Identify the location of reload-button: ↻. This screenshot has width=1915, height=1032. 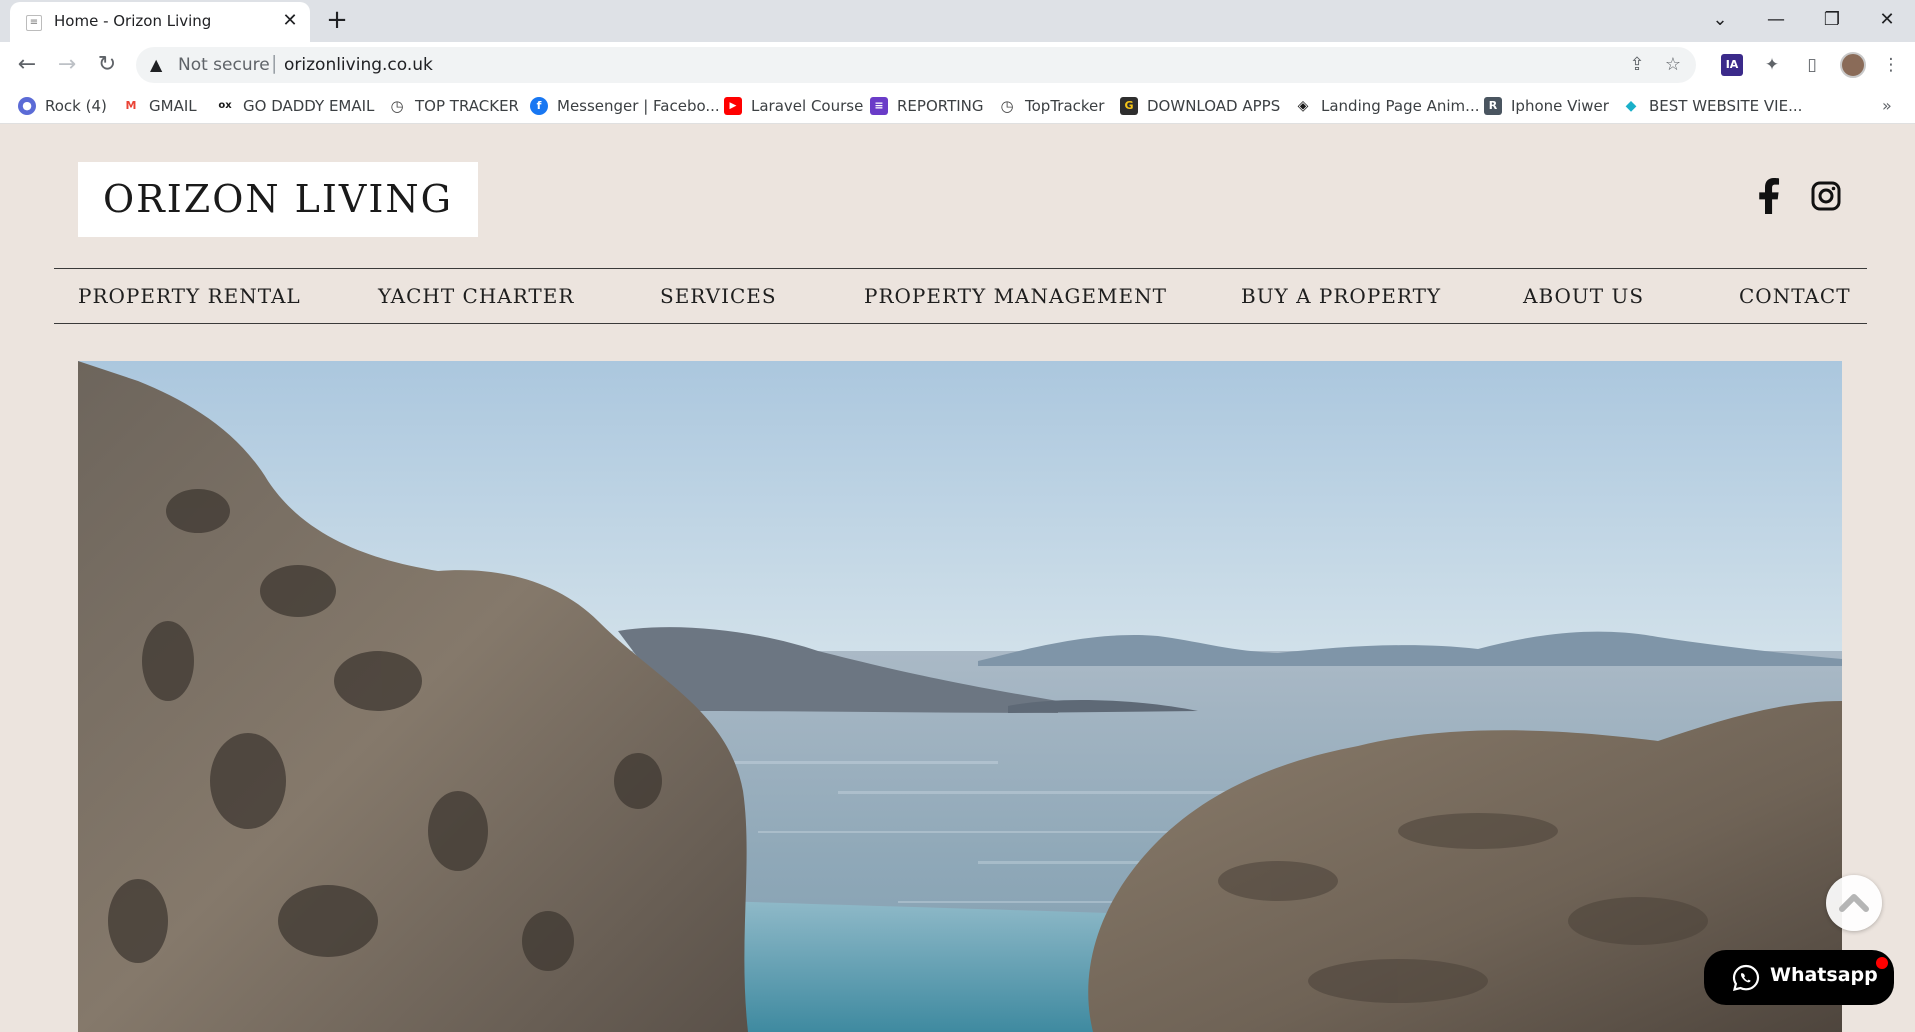
(107, 65).